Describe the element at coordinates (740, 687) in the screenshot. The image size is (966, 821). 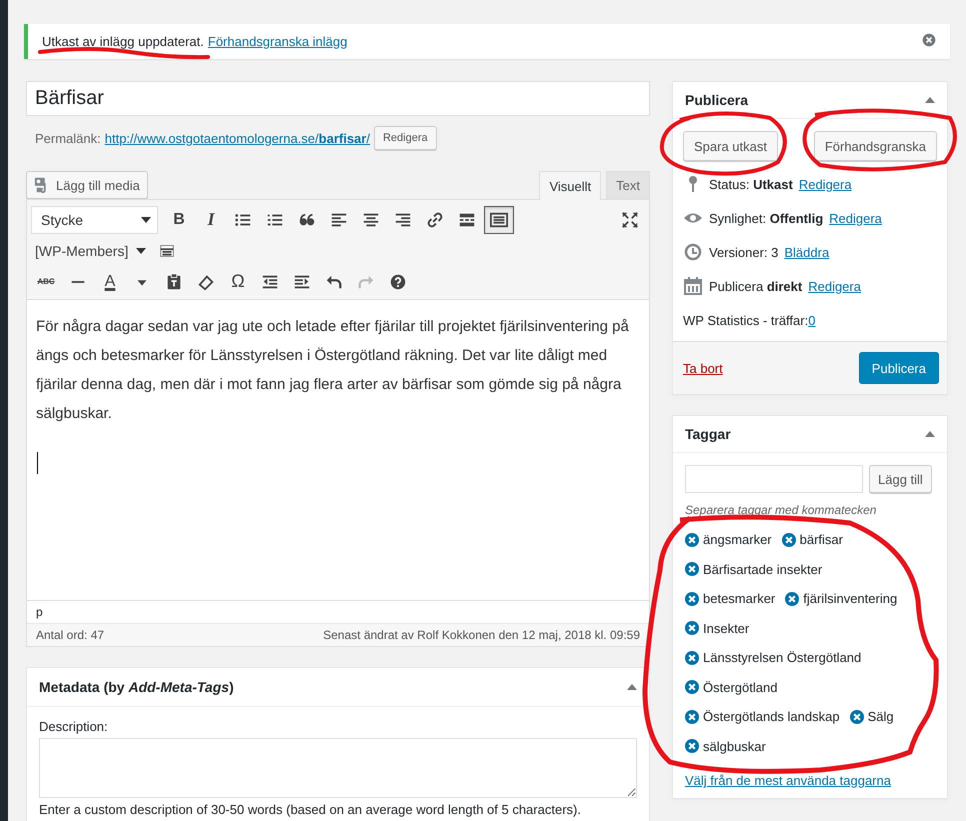
I see `tag-label: Östergötland` at that location.